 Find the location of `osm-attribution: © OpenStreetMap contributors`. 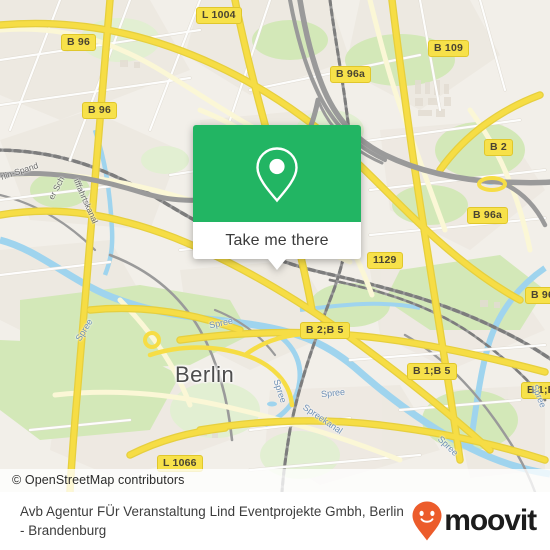

osm-attribution: © OpenStreetMap contributors is located at coordinates (275, 480).